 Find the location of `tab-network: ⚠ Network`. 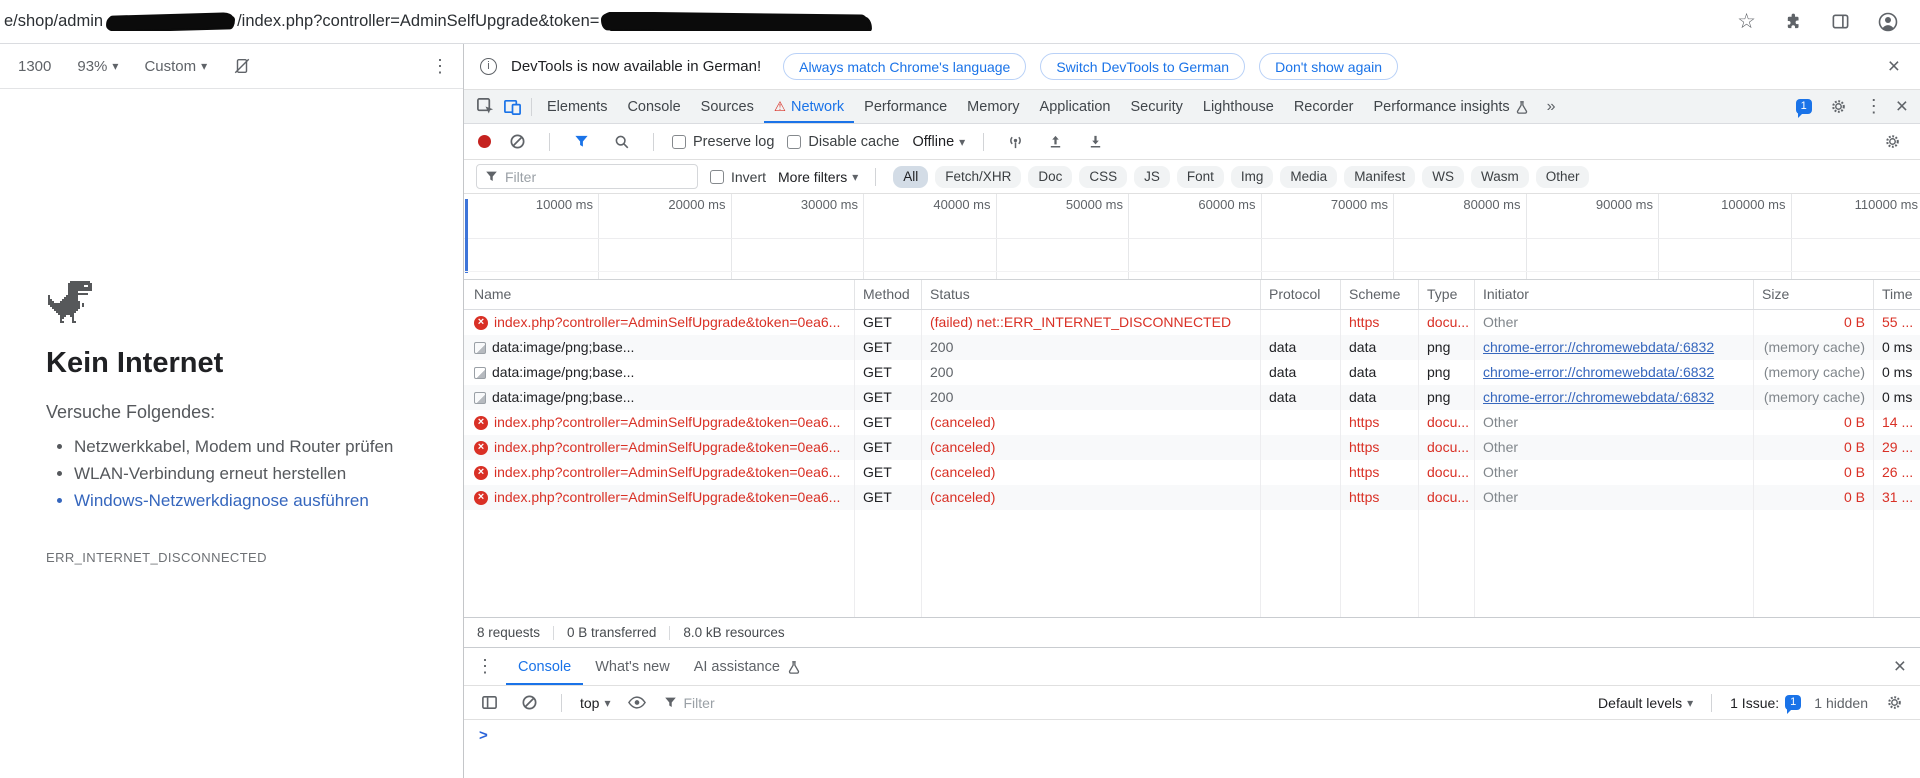

tab-network: ⚠ Network is located at coordinates (809, 106).